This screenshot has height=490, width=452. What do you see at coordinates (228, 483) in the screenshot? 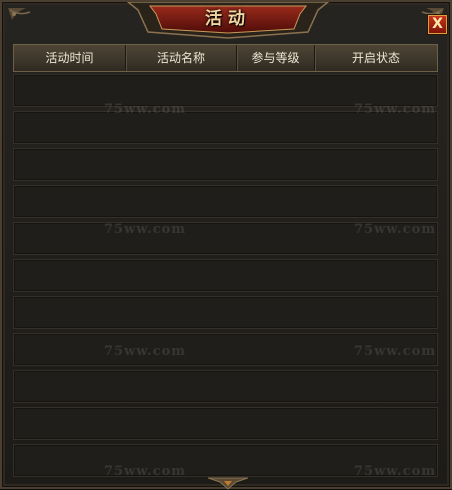
I see `bottom-ornament-icon` at bounding box center [228, 483].